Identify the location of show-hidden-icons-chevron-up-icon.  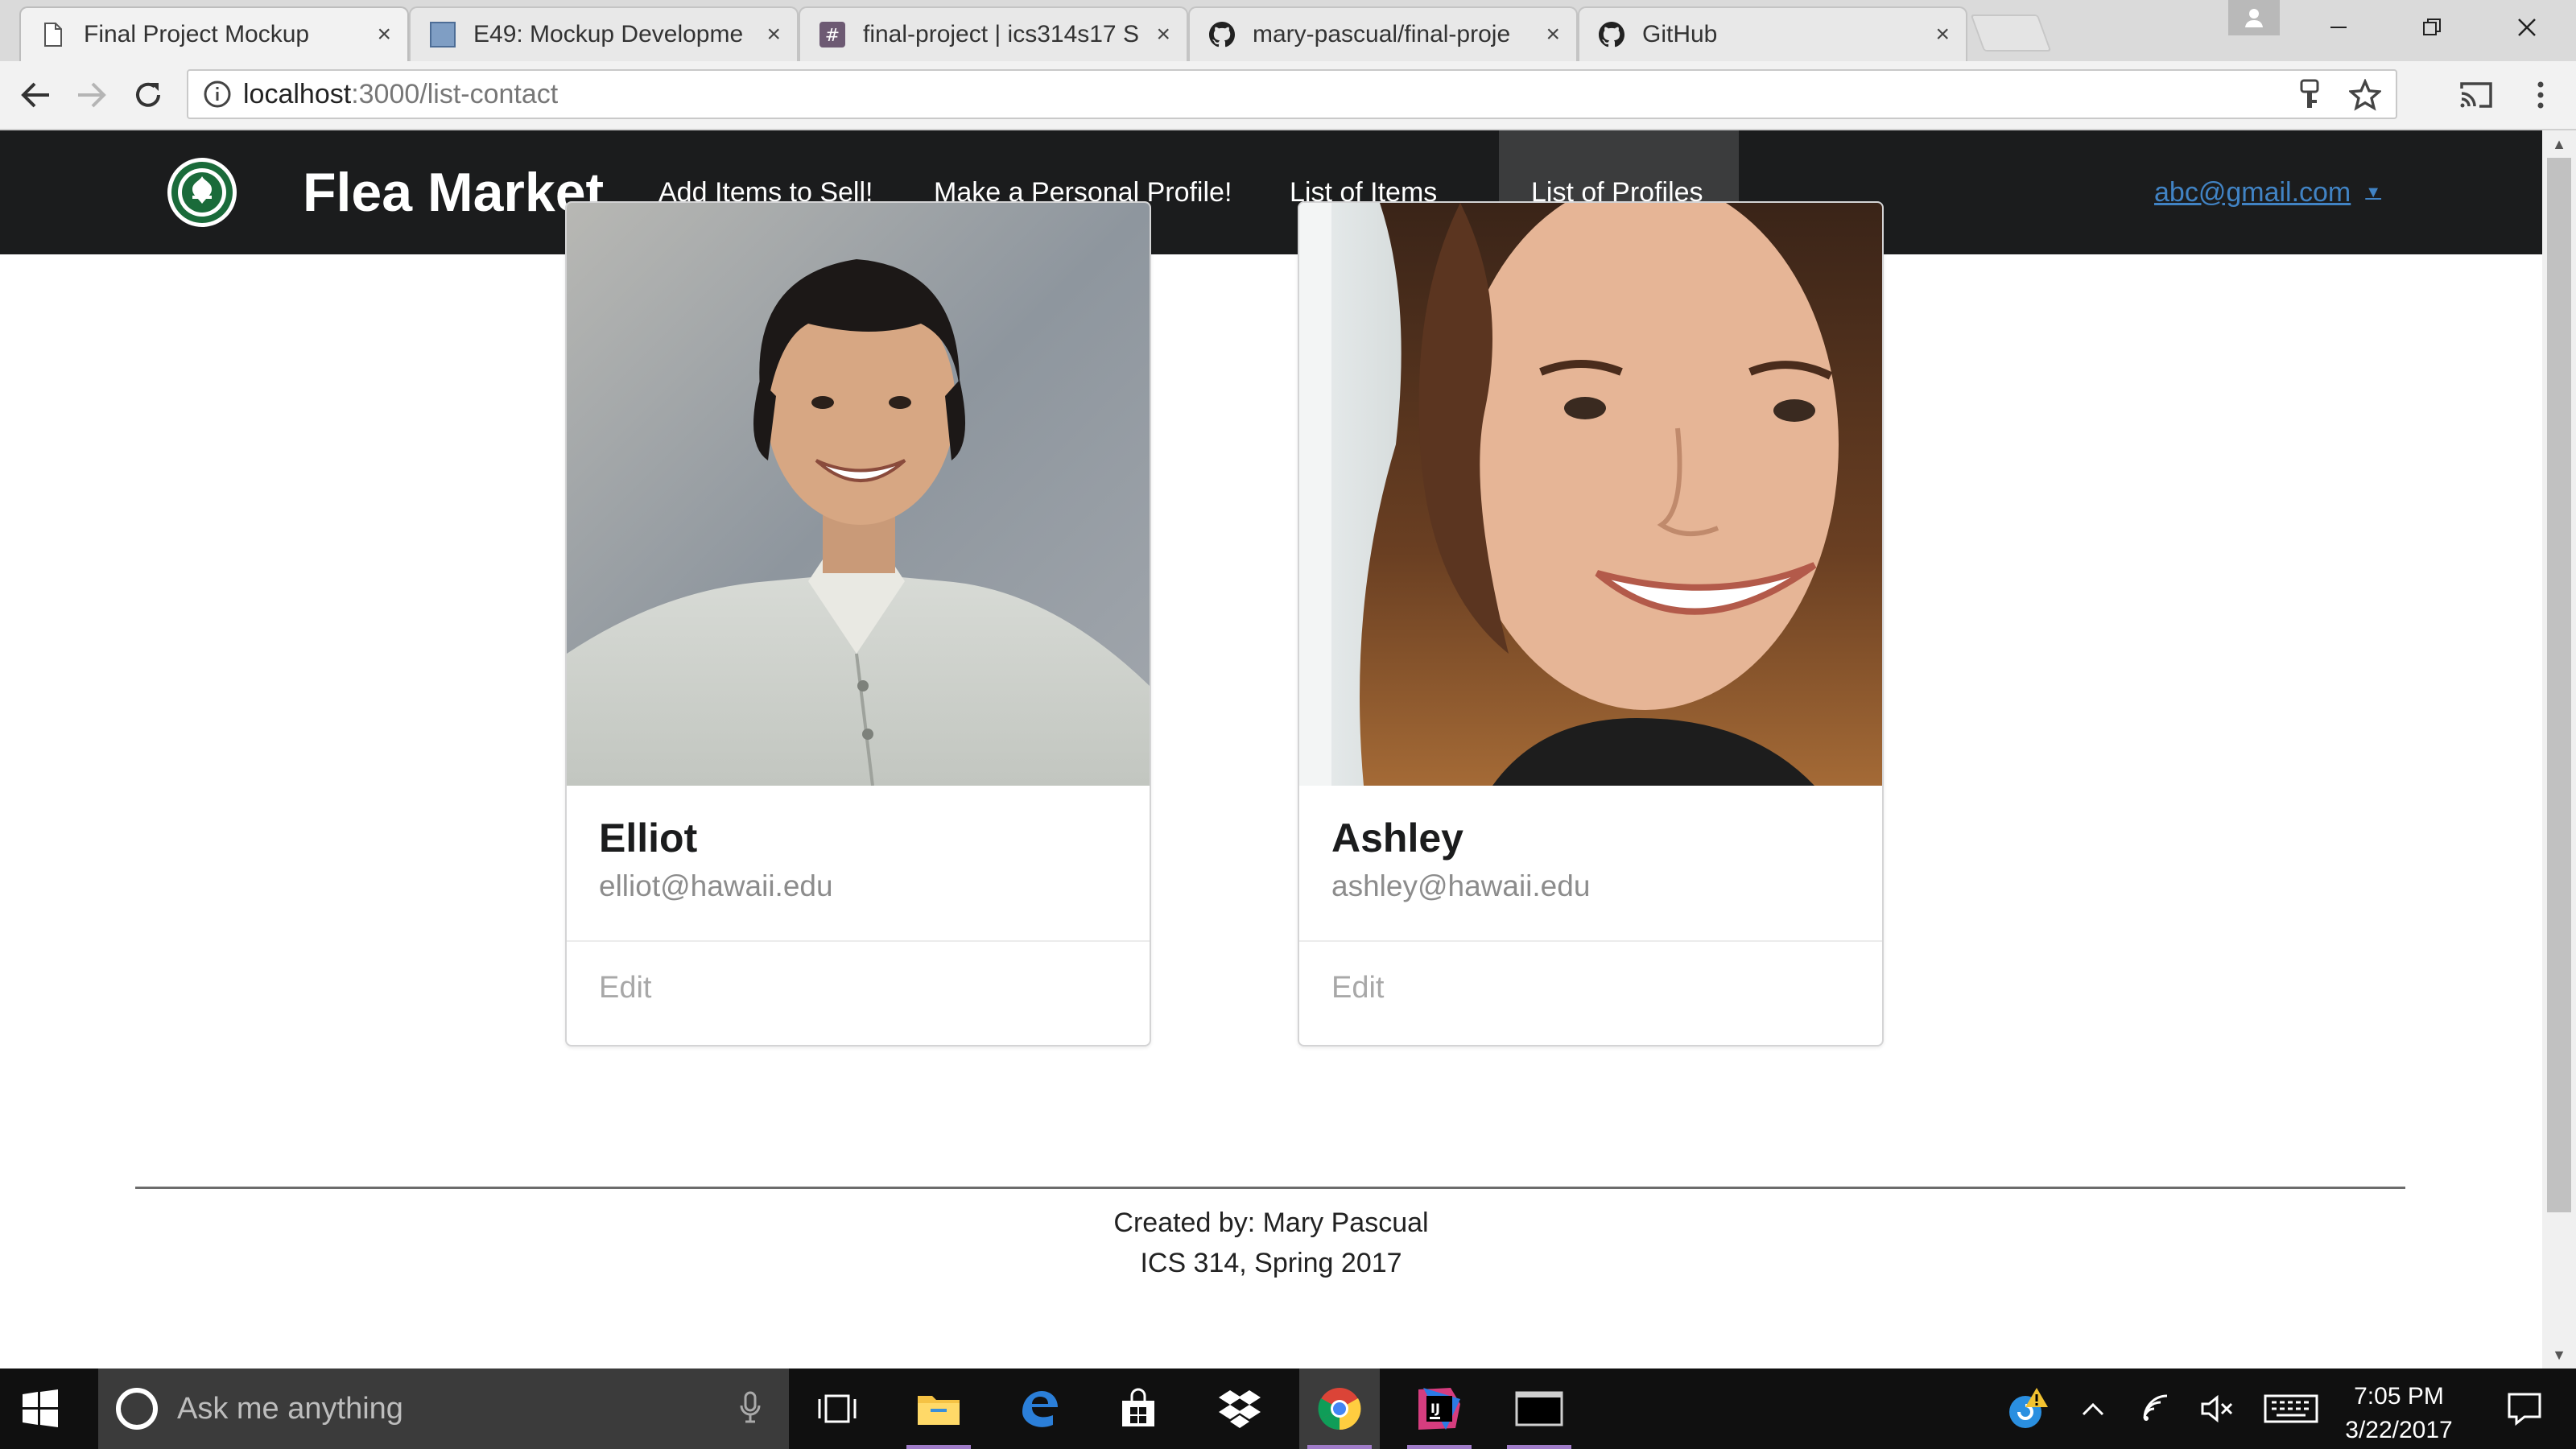
(2093, 1408).